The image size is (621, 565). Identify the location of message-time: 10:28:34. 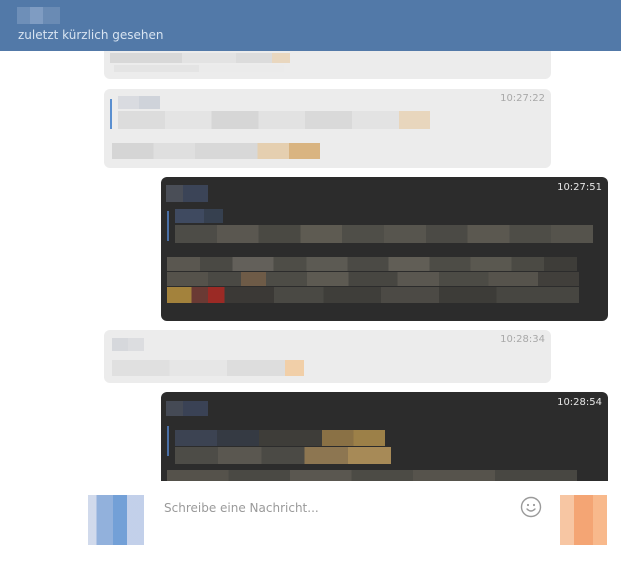
(522, 339).